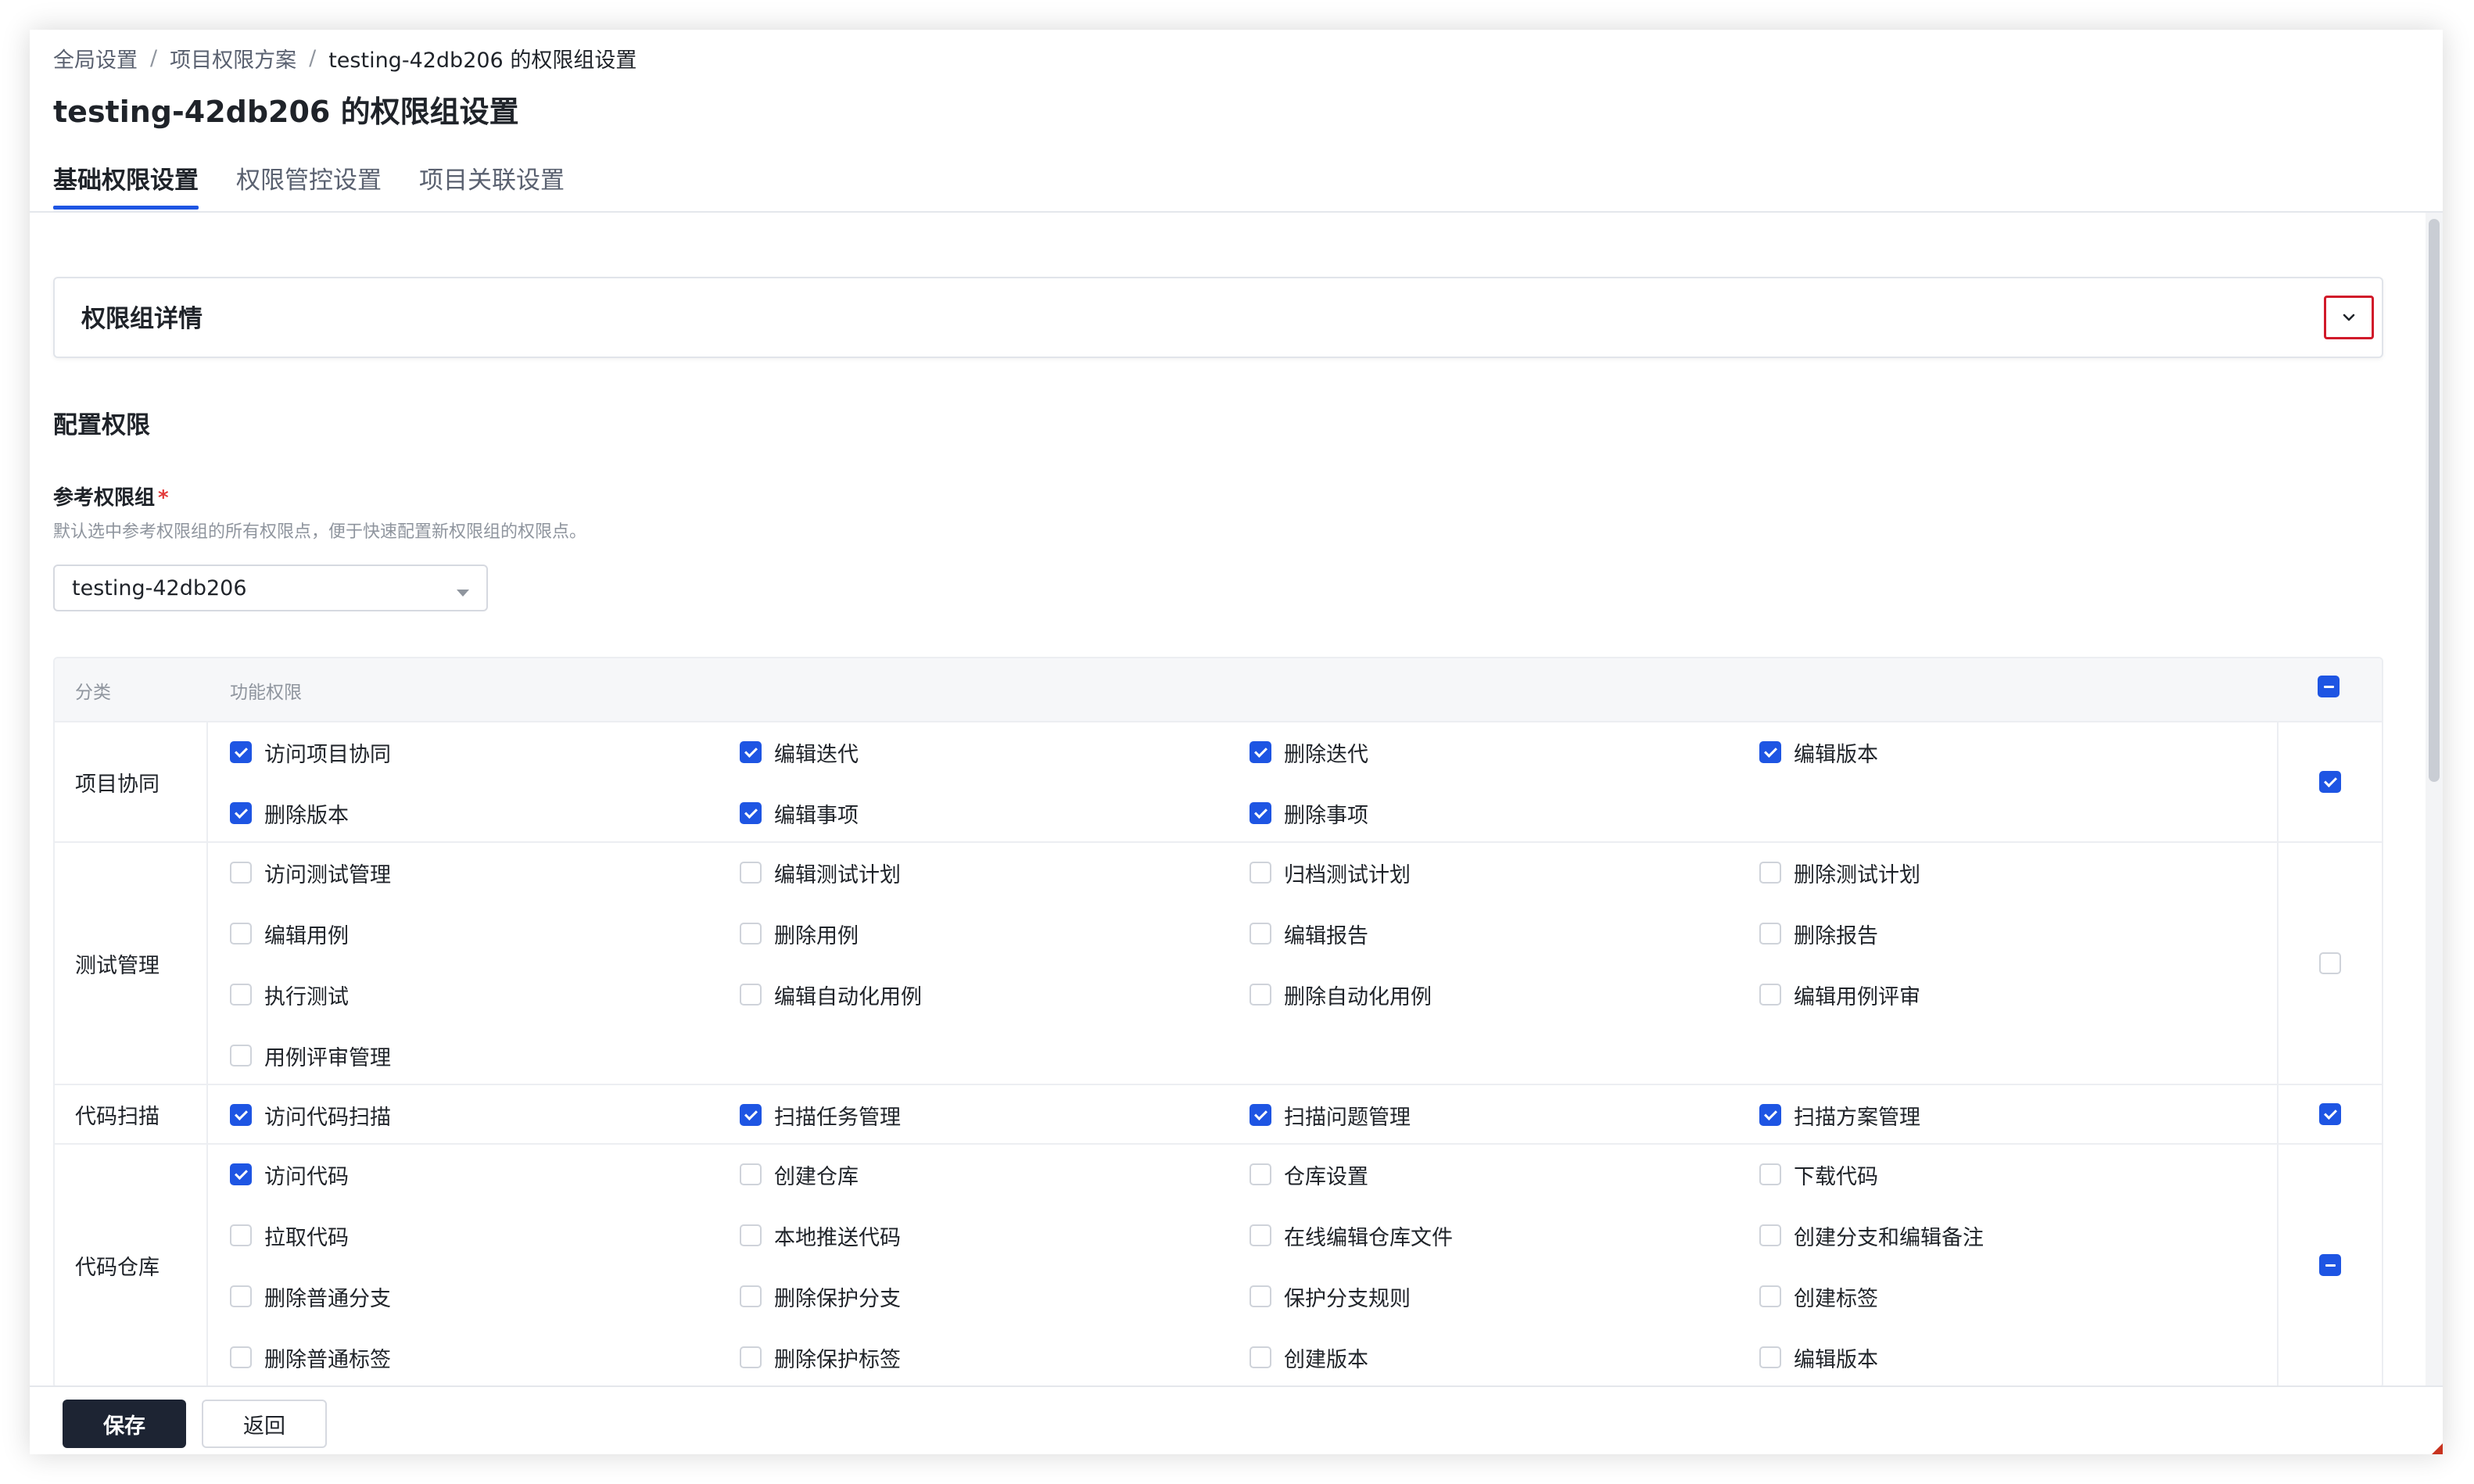 The image size is (2474, 1484). I want to click on permission-label: 创建标签, so click(1836, 1298).